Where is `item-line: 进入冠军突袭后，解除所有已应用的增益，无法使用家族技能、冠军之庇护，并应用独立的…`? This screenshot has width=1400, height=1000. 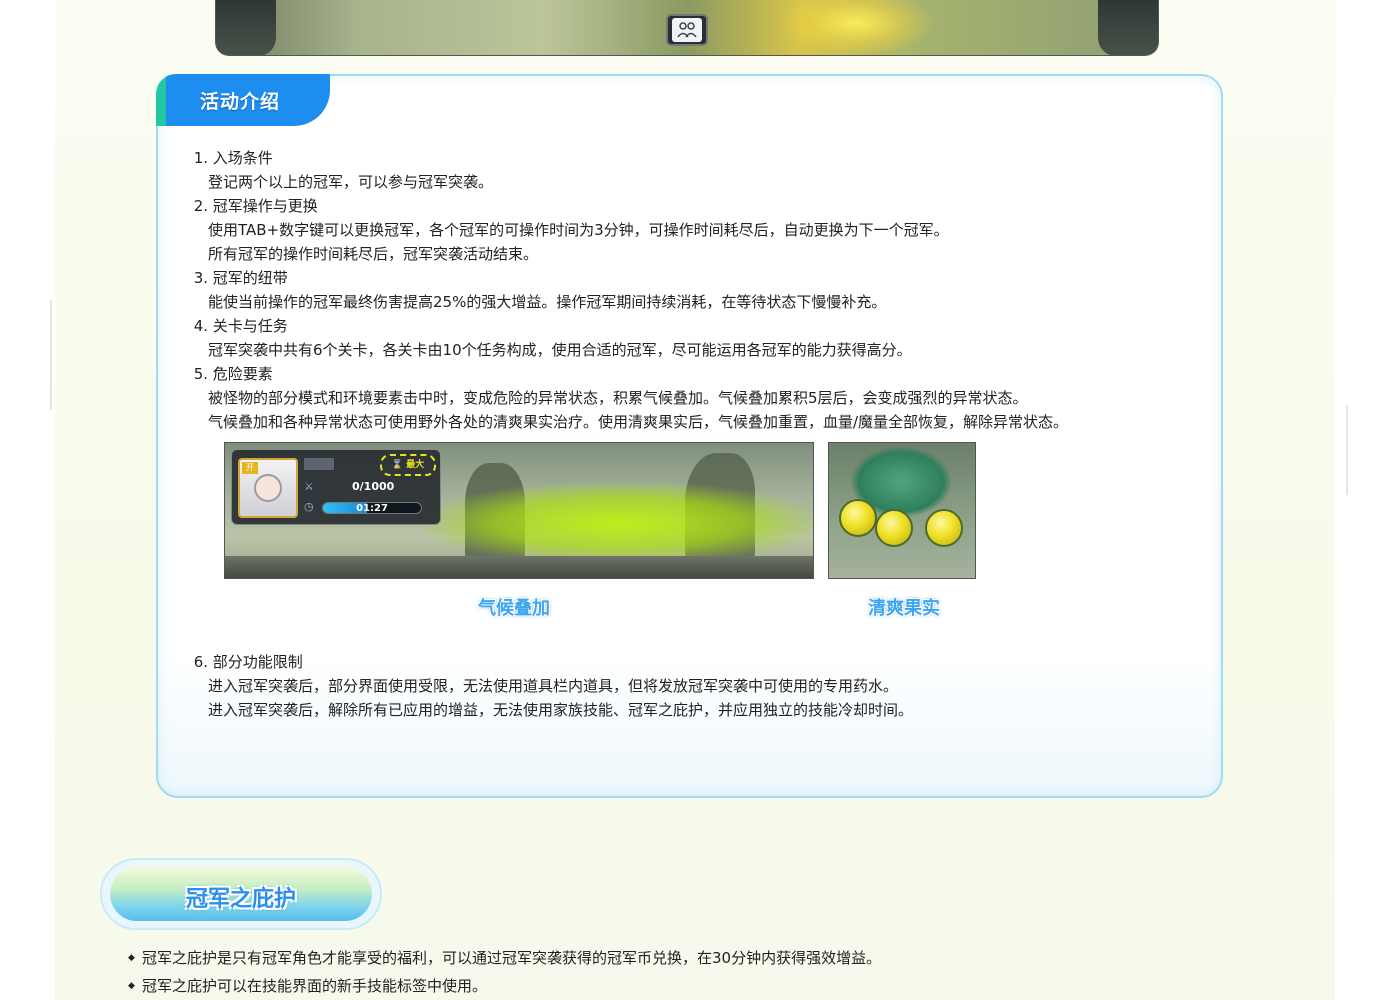 item-line: 进入冠军突袭后，解除所有已应用的增益，无法使用家族技能、冠军之庇护，并应用独立的… is located at coordinates (561, 710).